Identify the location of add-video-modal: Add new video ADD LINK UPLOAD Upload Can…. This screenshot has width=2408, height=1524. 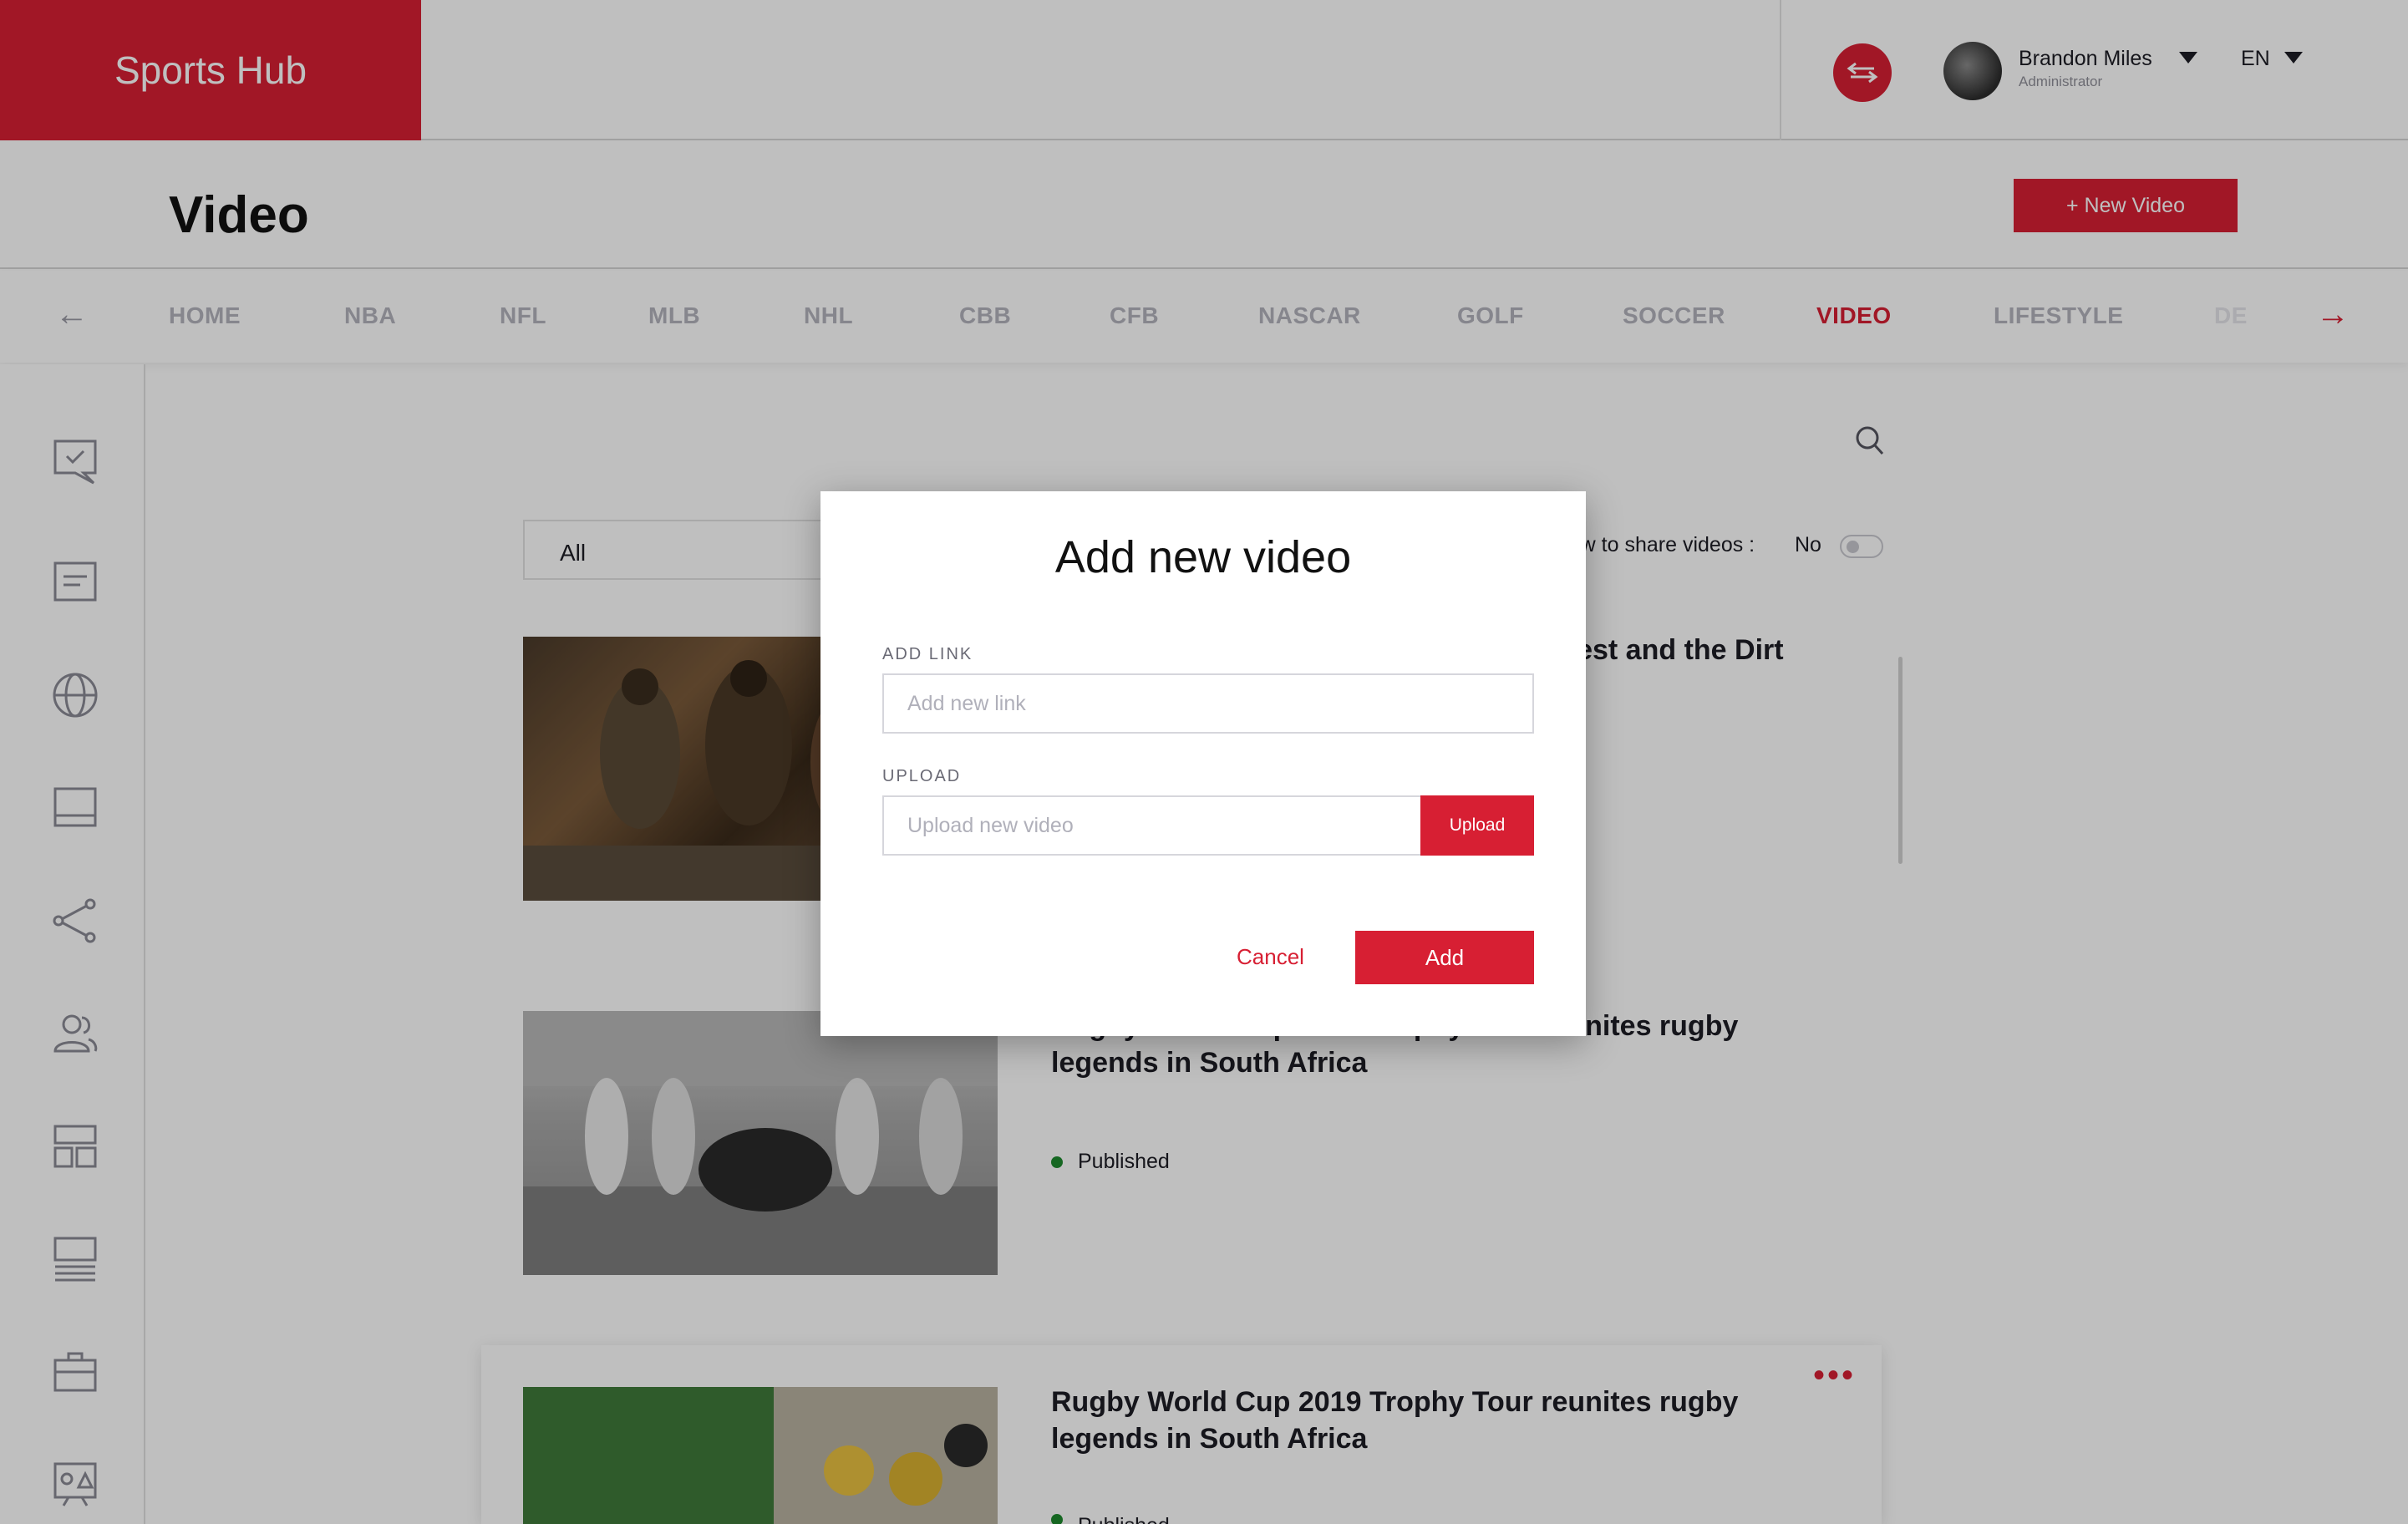
(1203, 763).